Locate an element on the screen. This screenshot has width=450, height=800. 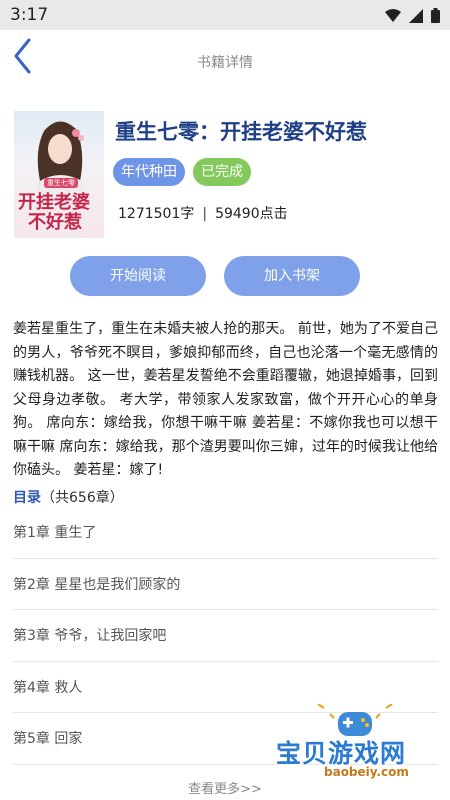
add-to-shelf-button: 加入书架 is located at coordinates (292, 276).